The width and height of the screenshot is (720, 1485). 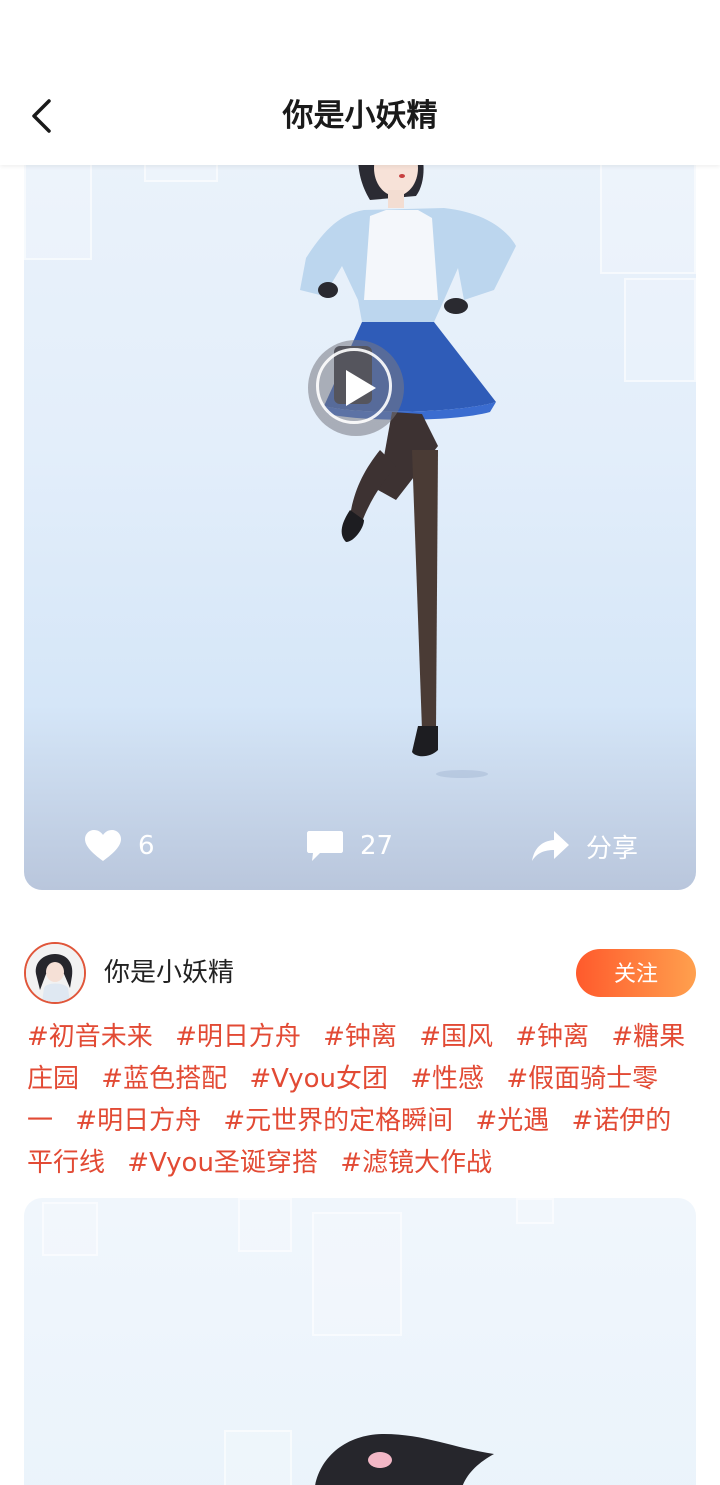 I want to click on share-button: 分享, so click(x=584, y=846).